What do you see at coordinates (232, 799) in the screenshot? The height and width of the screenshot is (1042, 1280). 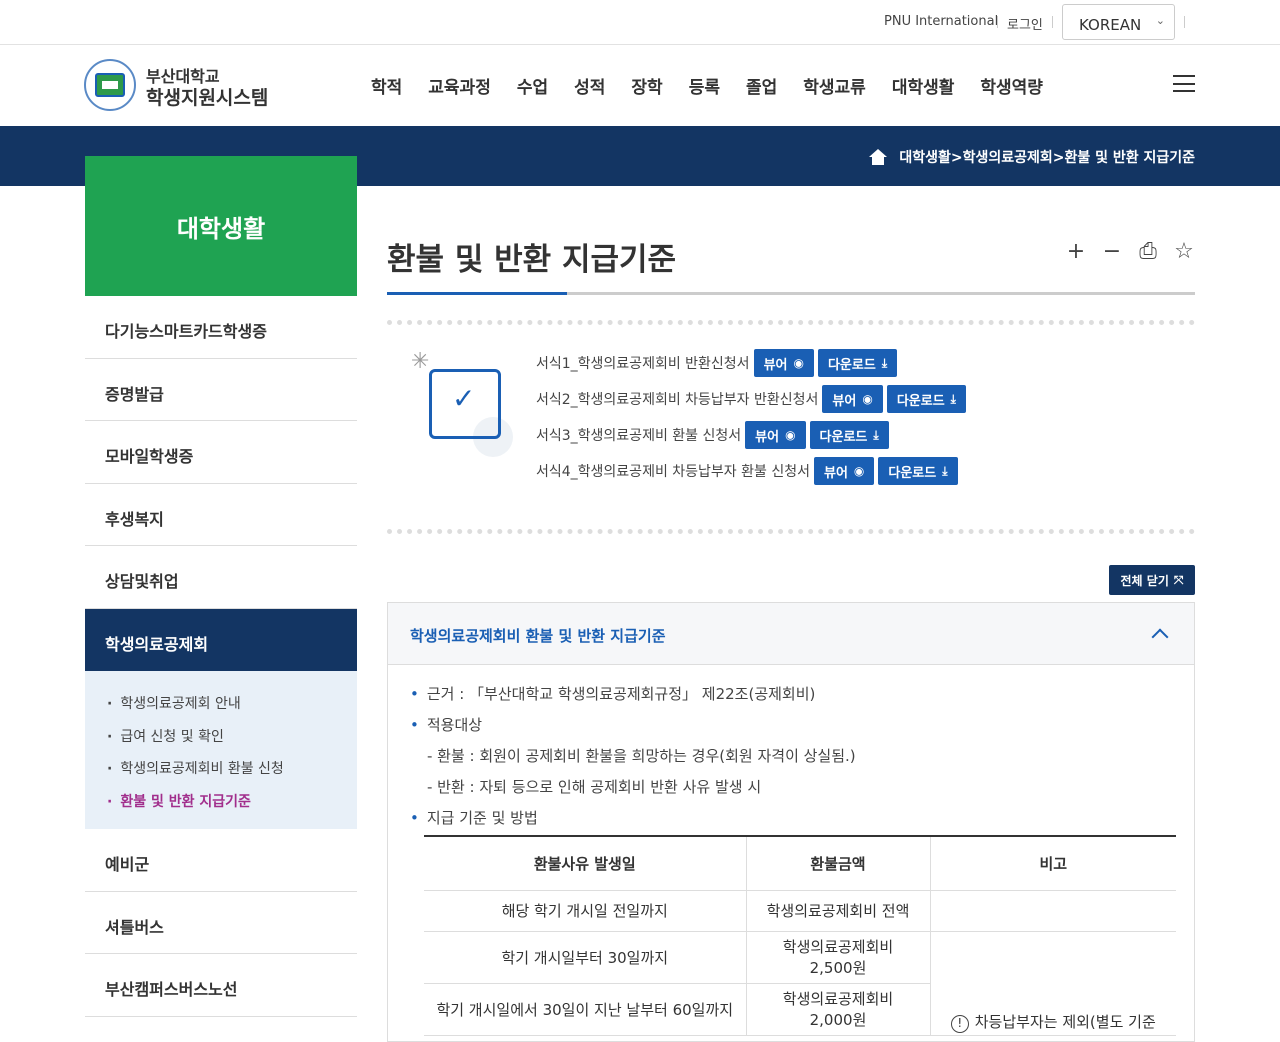 I see `sidebar-subitem-current: 환불 및 반환 지급기준` at bounding box center [232, 799].